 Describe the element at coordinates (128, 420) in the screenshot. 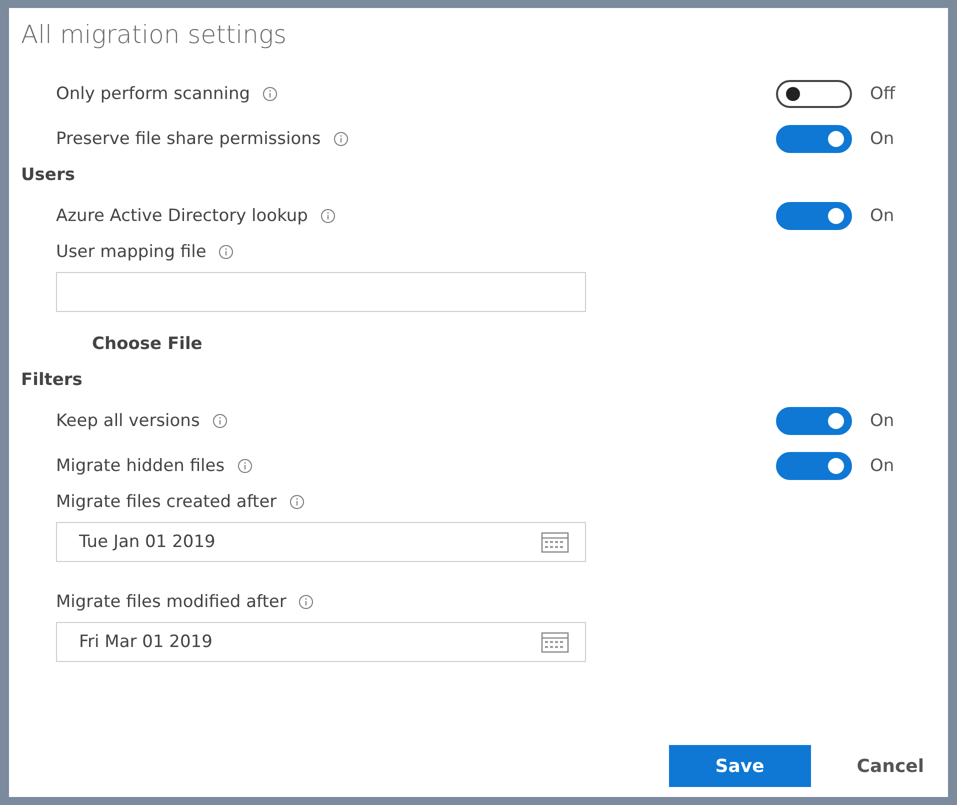

I see `setting-label: Keep all versions` at that location.